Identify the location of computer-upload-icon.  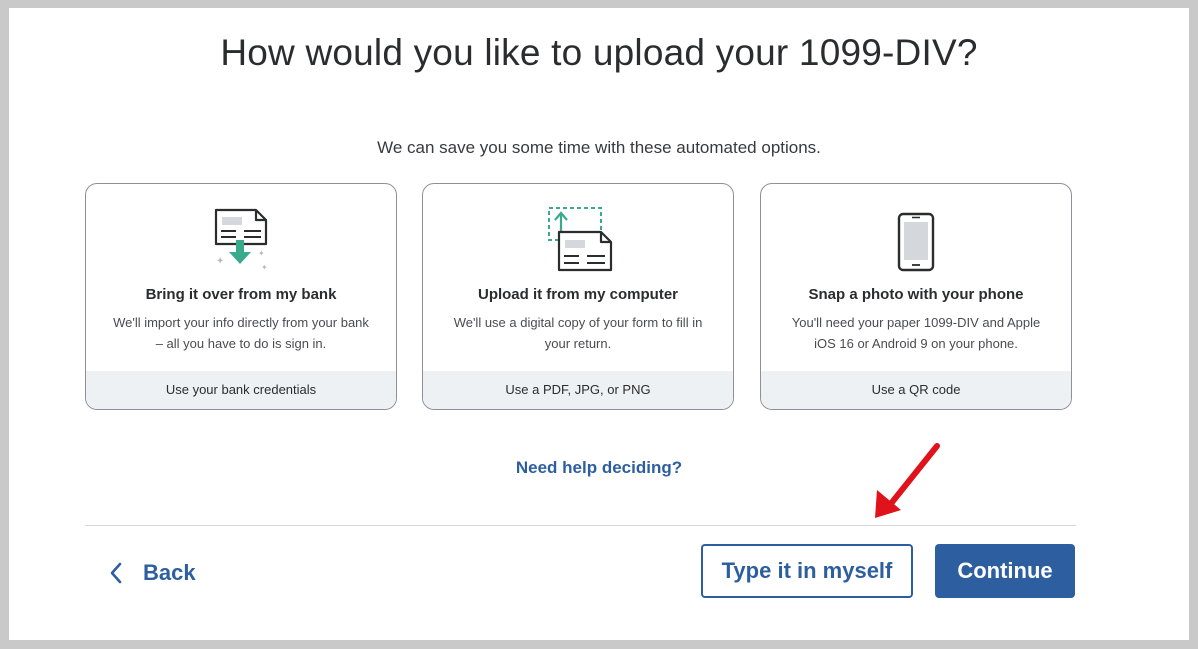
(578, 239).